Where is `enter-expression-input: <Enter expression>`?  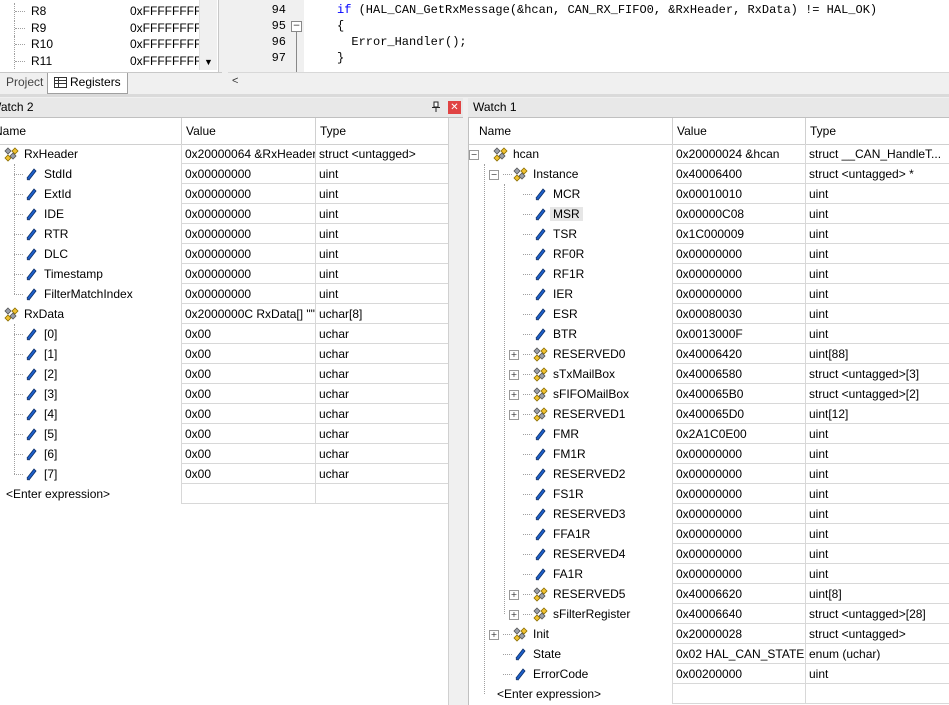
enter-expression-input: <Enter expression> is located at coordinates (58, 494).